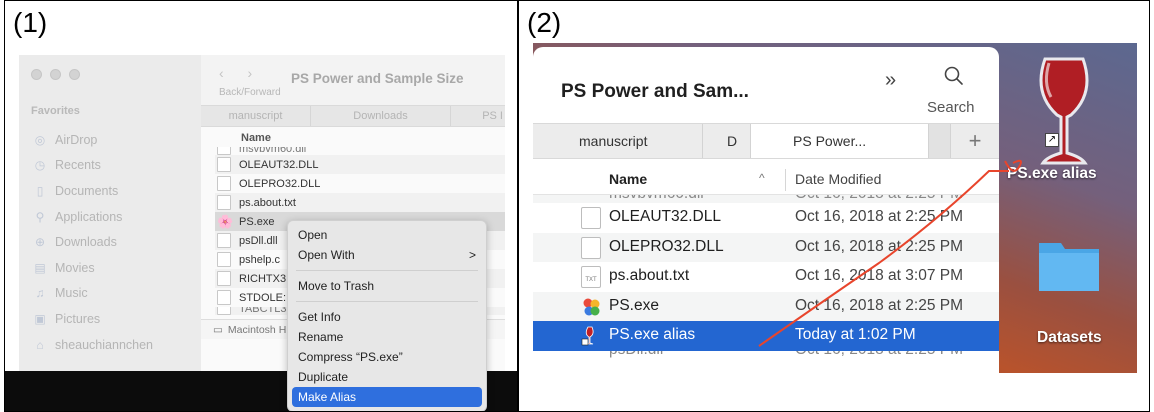 The width and height of the screenshot is (1154, 412). What do you see at coordinates (766, 199) in the screenshot?
I see `file-row: msvbvm60.dll Oct 16, 2018 at 2:25 PM` at bounding box center [766, 199].